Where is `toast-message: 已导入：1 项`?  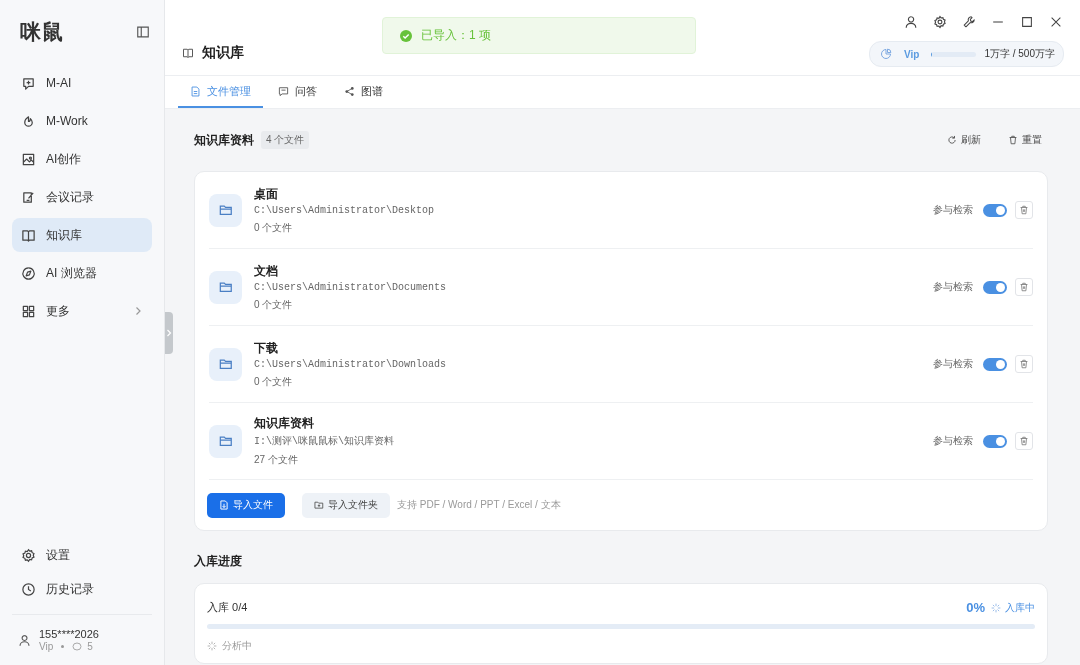 toast-message: 已导入：1 项 is located at coordinates (456, 35).